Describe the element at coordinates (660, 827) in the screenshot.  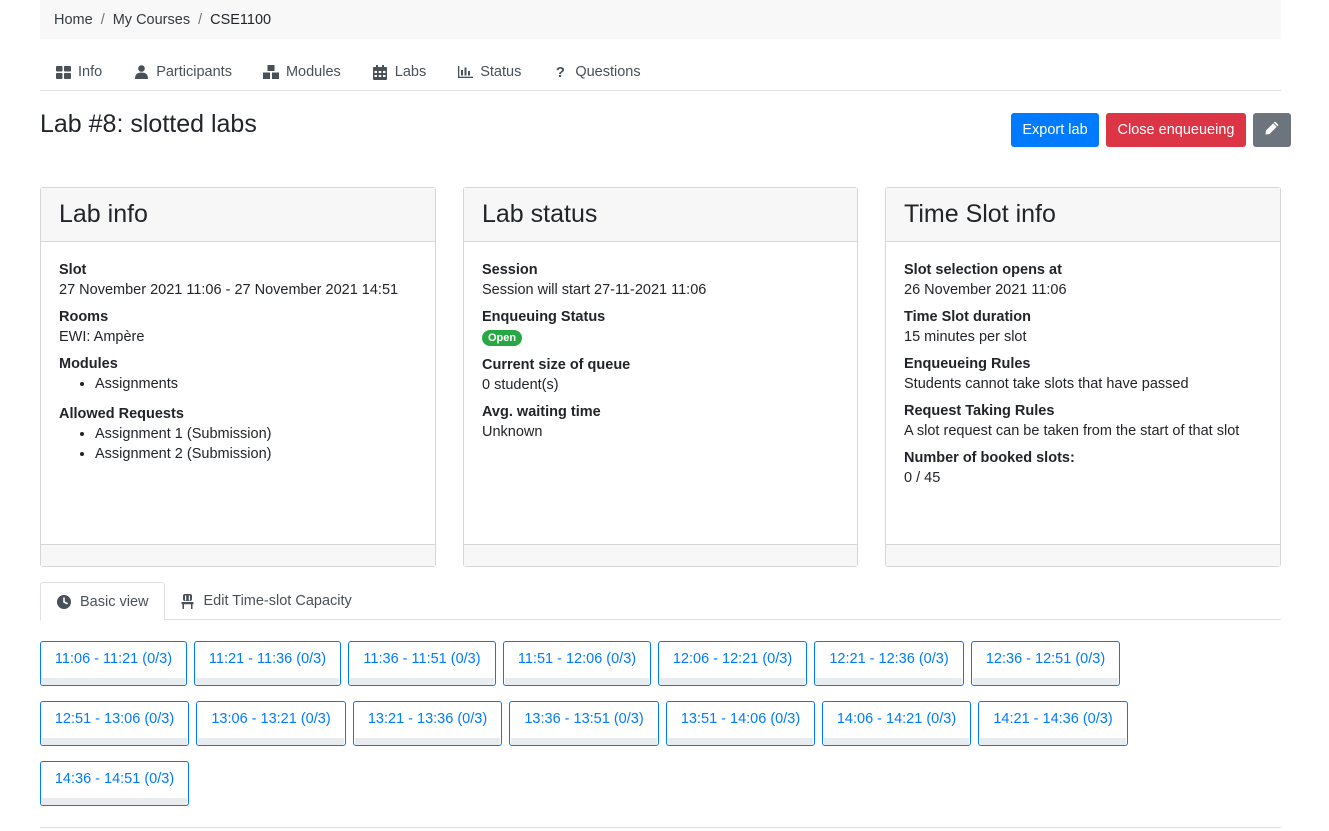
I see `divider` at that location.